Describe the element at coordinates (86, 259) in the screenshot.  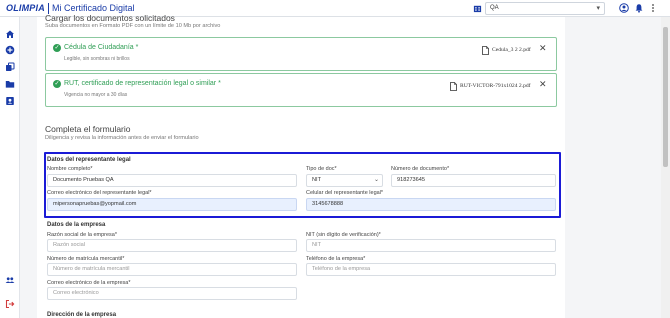
I see `registration-label: Número de matrícula mercantil*` at that location.